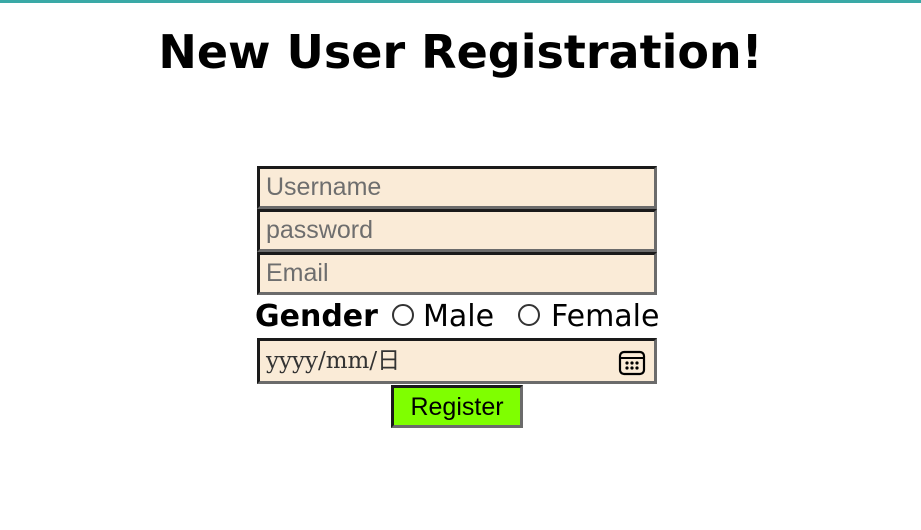 The image size is (921, 530). I want to click on email-field, so click(457, 273).